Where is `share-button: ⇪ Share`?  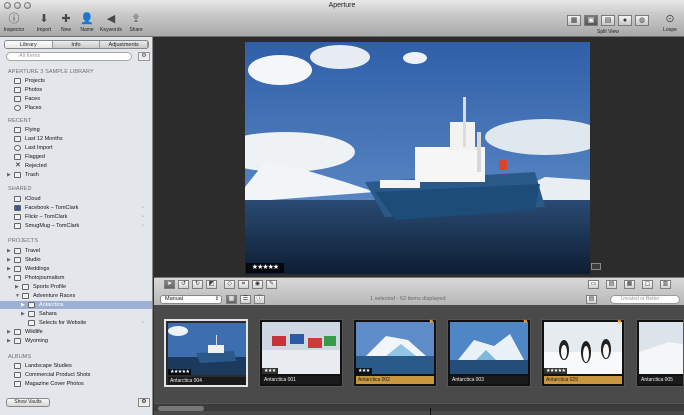 share-button: ⇪ Share is located at coordinates (136, 23).